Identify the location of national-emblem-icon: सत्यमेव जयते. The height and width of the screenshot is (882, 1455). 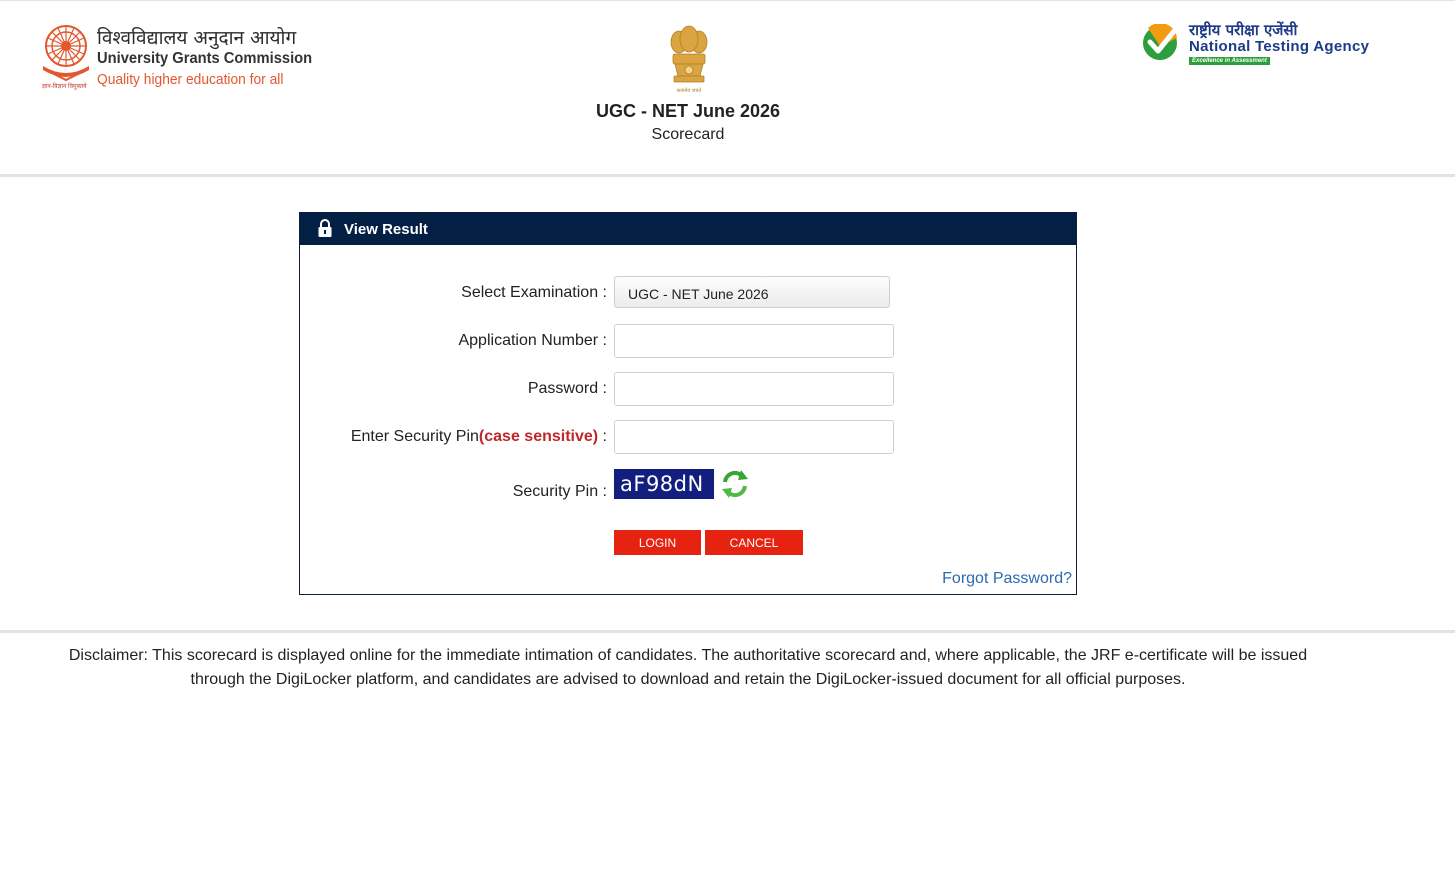
(689, 59).